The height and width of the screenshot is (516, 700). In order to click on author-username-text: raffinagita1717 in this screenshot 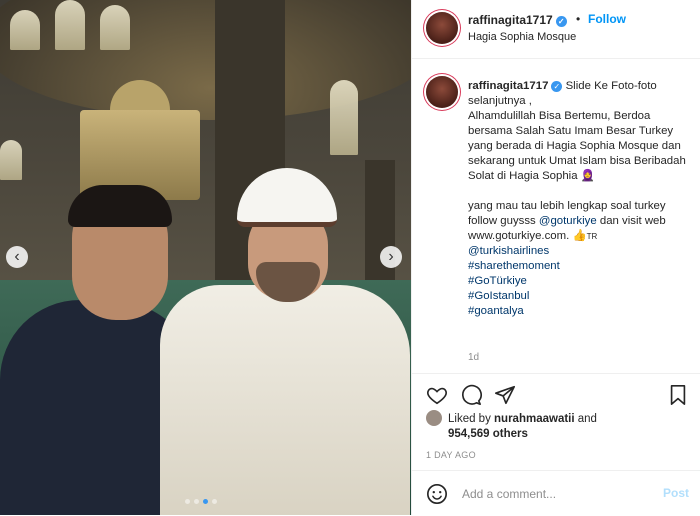, I will do `click(510, 20)`.